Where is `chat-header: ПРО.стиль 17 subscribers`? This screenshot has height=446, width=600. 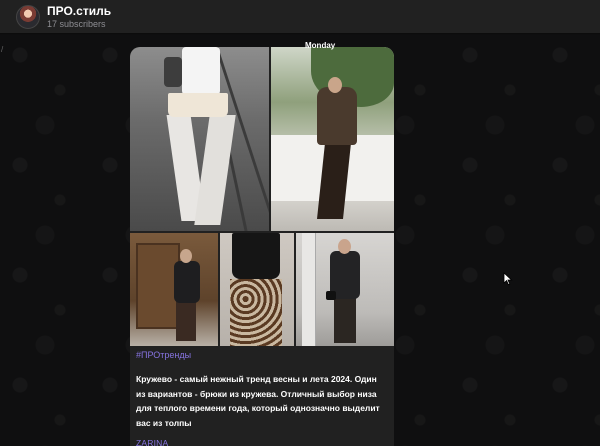
chat-header: ПРО.стиль 17 subscribers is located at coordinates (300, 17).